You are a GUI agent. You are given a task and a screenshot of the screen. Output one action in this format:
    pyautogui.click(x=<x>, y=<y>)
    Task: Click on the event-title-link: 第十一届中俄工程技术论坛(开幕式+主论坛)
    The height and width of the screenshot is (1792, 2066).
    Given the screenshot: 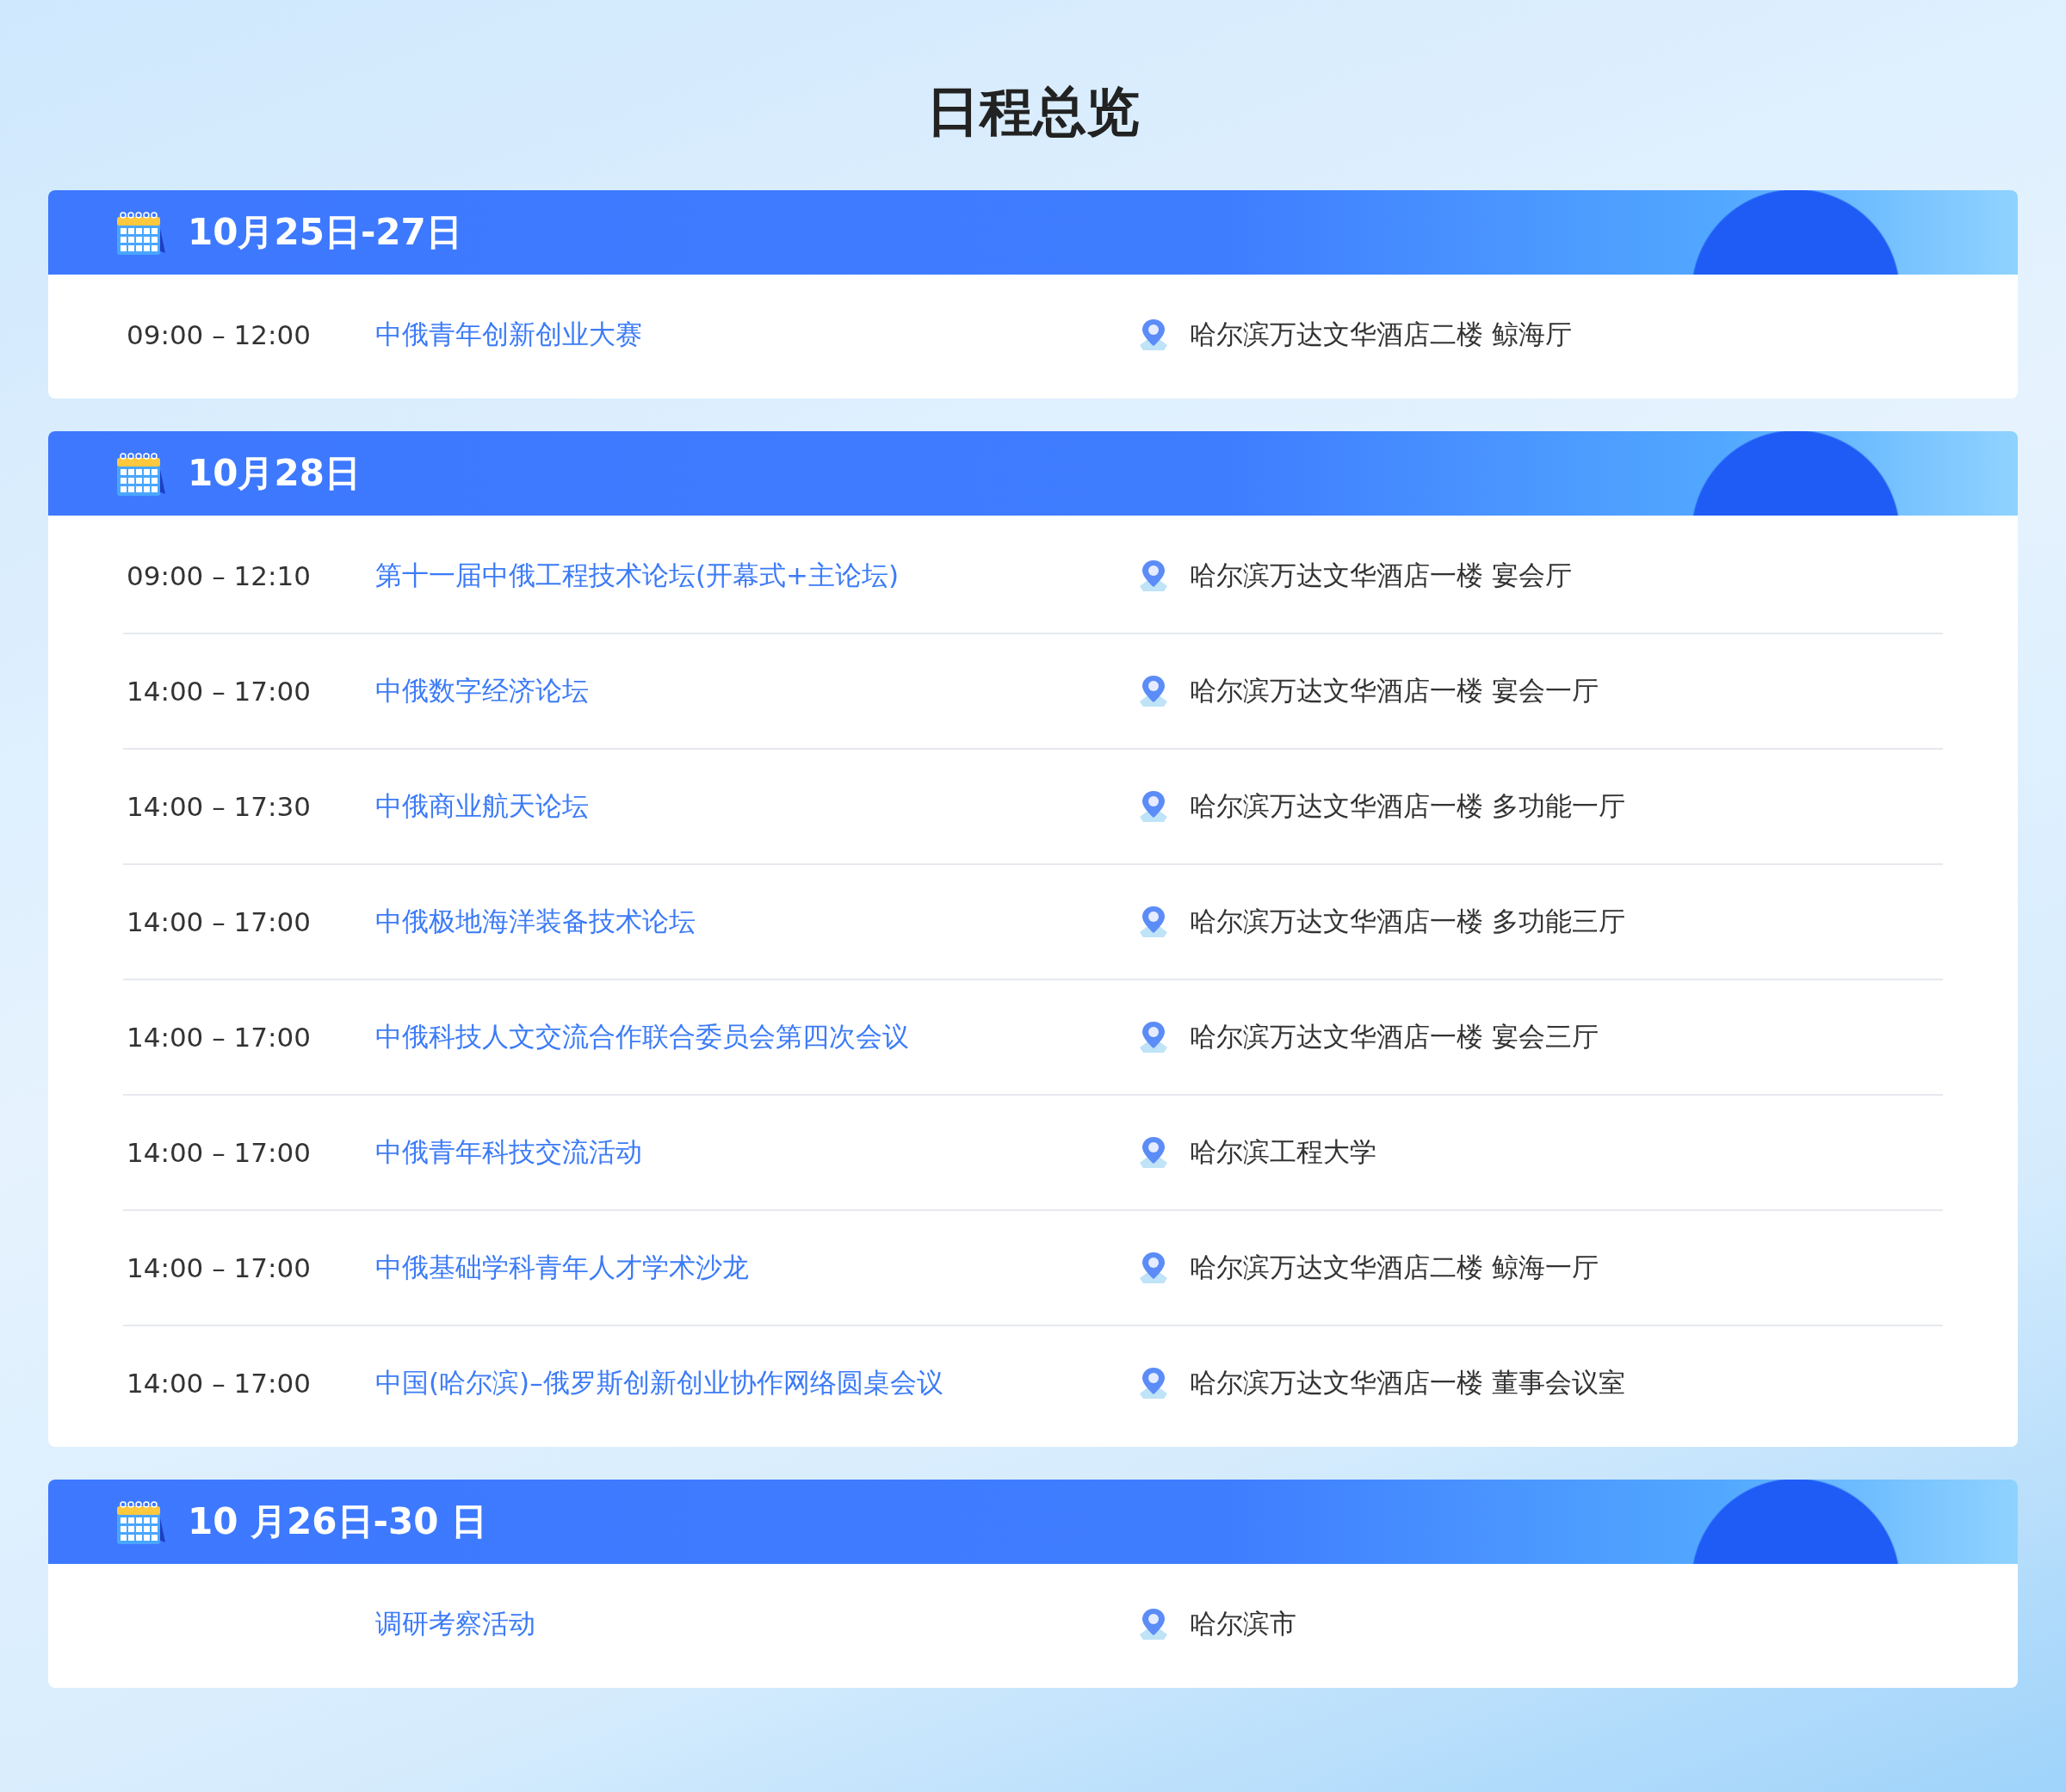 What is the action you would take?
    pyautogui.click(x=755, y=575)
    